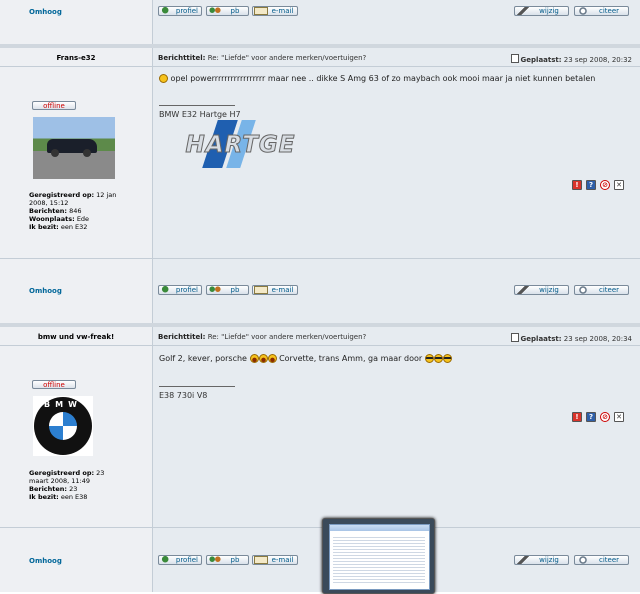 This screenshot has width=640, height=594. What do you see at coordinates (63, 404) in the screenshot?
I see `bmw-letters: BMW` at bounding box center [63, 404].